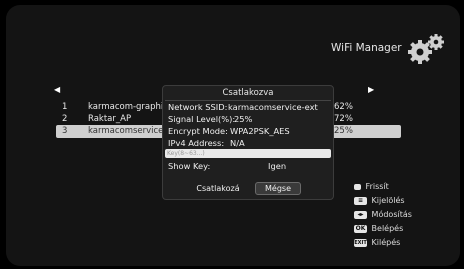 The width and height of the screenshot is (464, 269). Describe the element at coordinates (189, 166) in the screenshot. I see `showkey-label: Show Key:` at that location.